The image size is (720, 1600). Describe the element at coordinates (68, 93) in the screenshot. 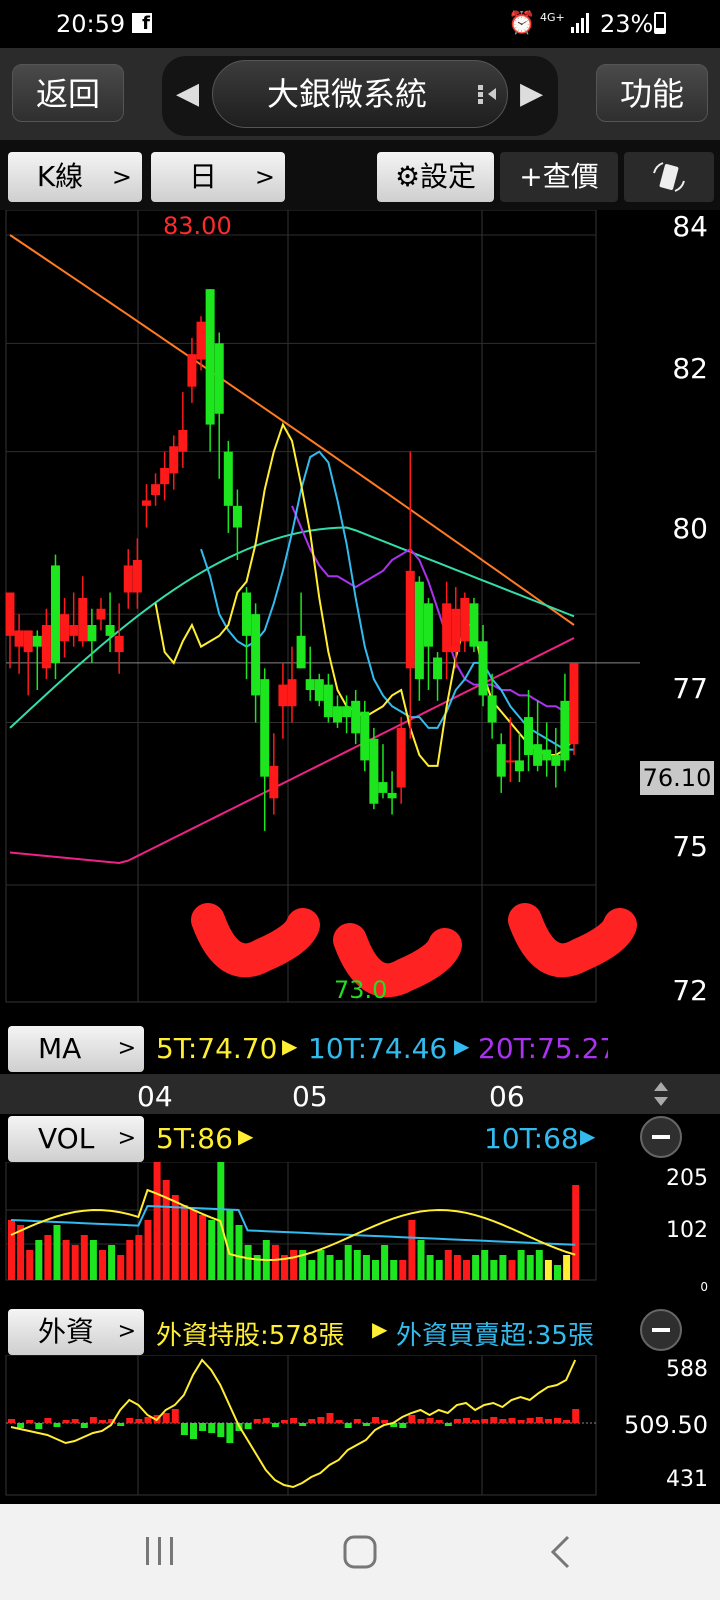

I see `back-button: 返回` at that location.